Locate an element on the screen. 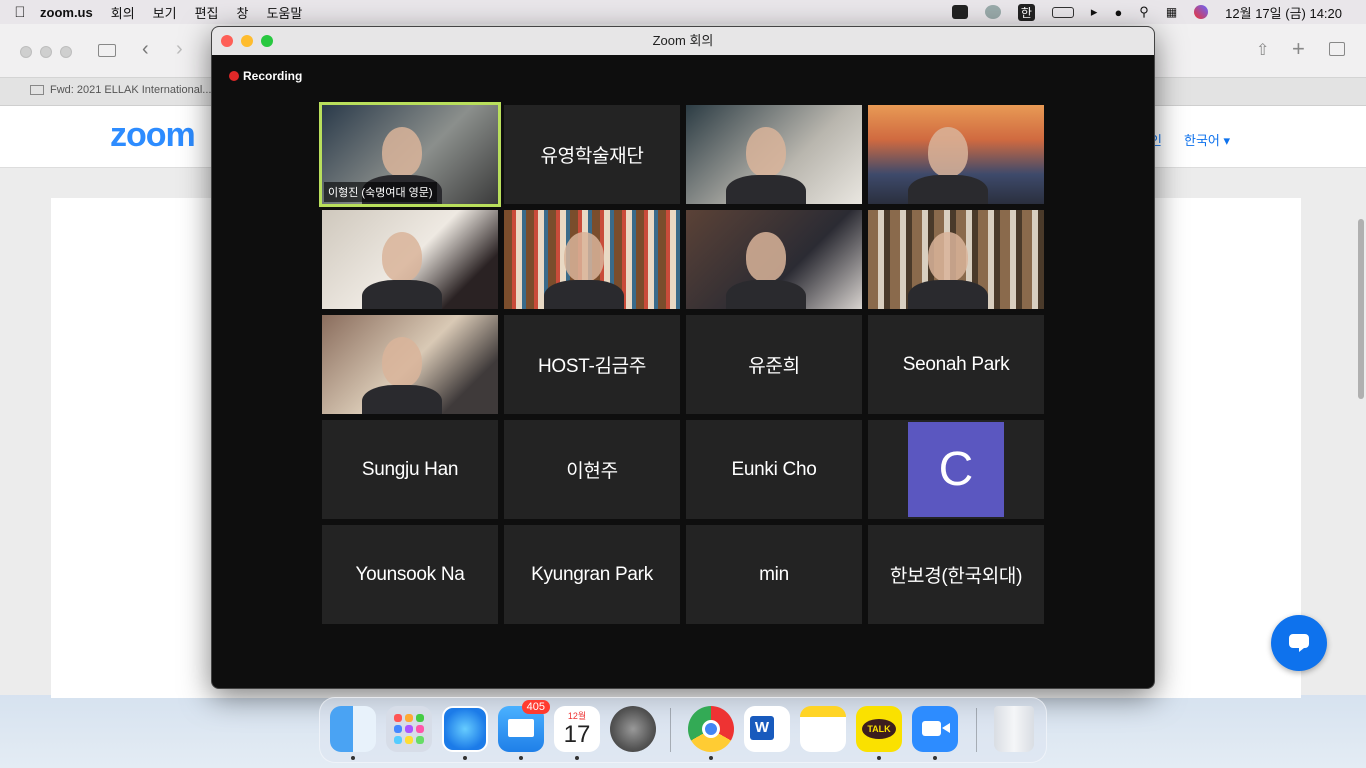 This screenshot has height=768, width=1366. participant-name: Eunki Cho is located at coordinates (774, 469).